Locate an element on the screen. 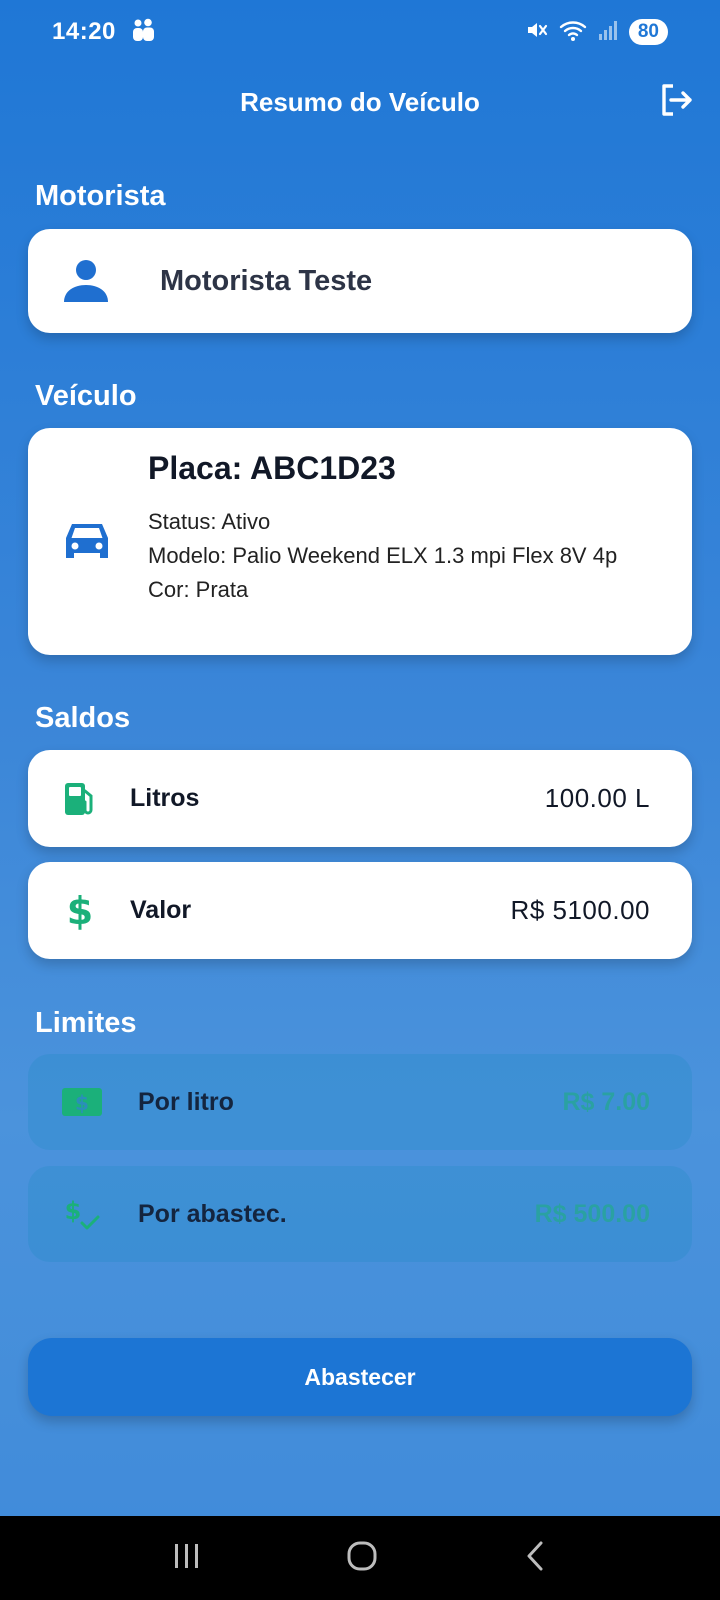  per-liter-limit-card: $ Por litro R$ 7.00 is located at coordinates (360, 1102).